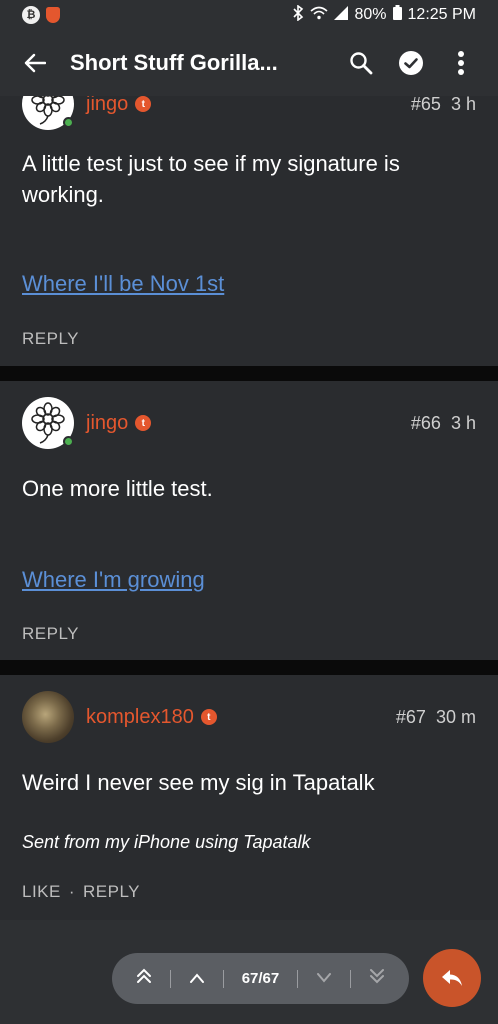 The image size is (498, 1024). I want to click on post-header: komplex180 t #67 30 m, so click(249, 717).